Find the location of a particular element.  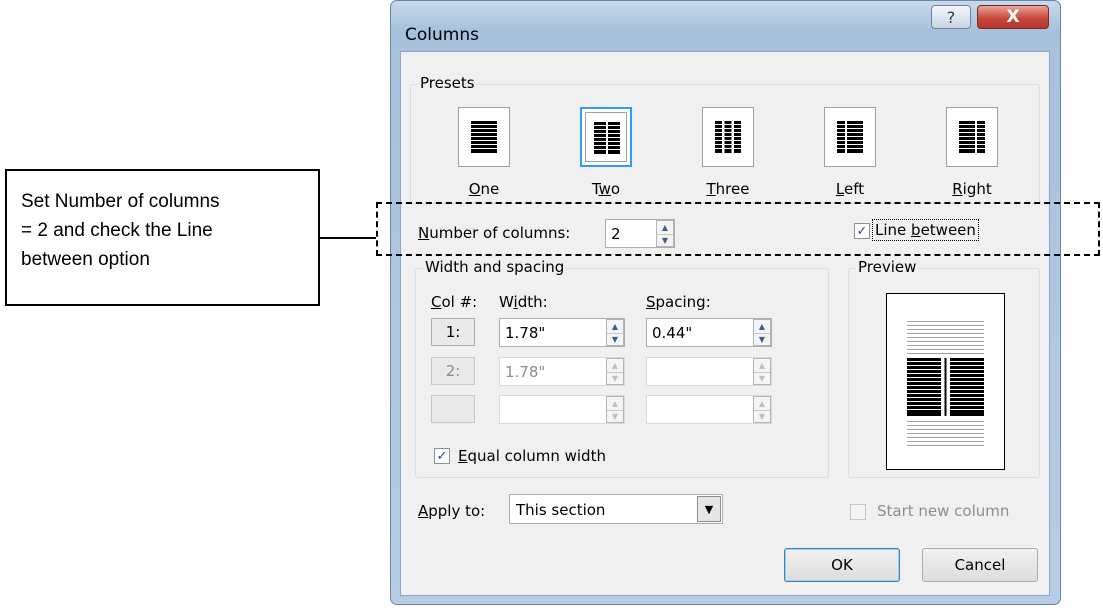

title-bar: Columns ? X is located at coordinates (725, 26).